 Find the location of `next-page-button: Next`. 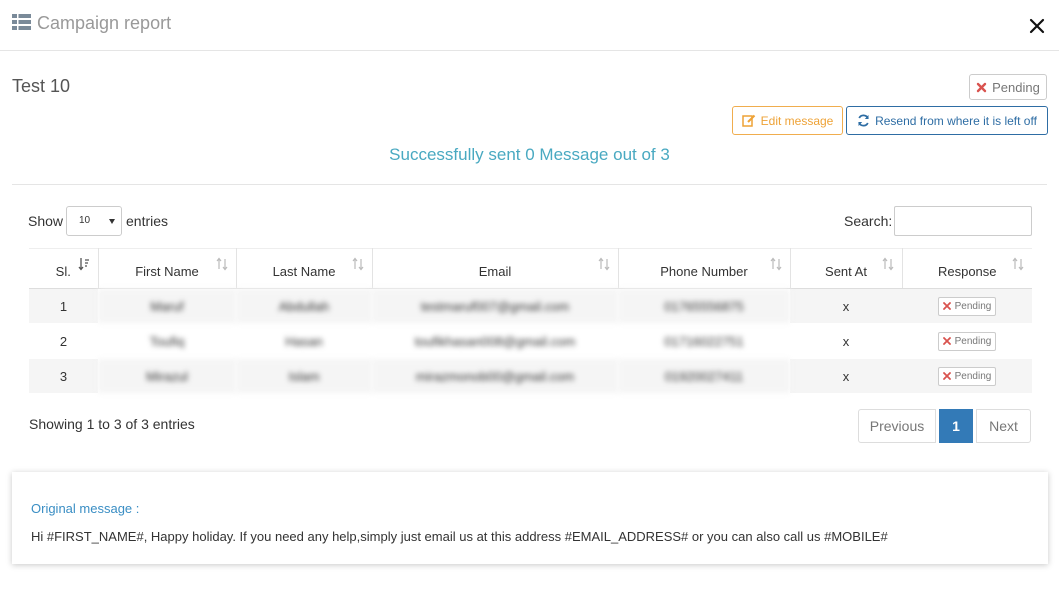

next-page-button: Next is located at coordinates (1003, 426).